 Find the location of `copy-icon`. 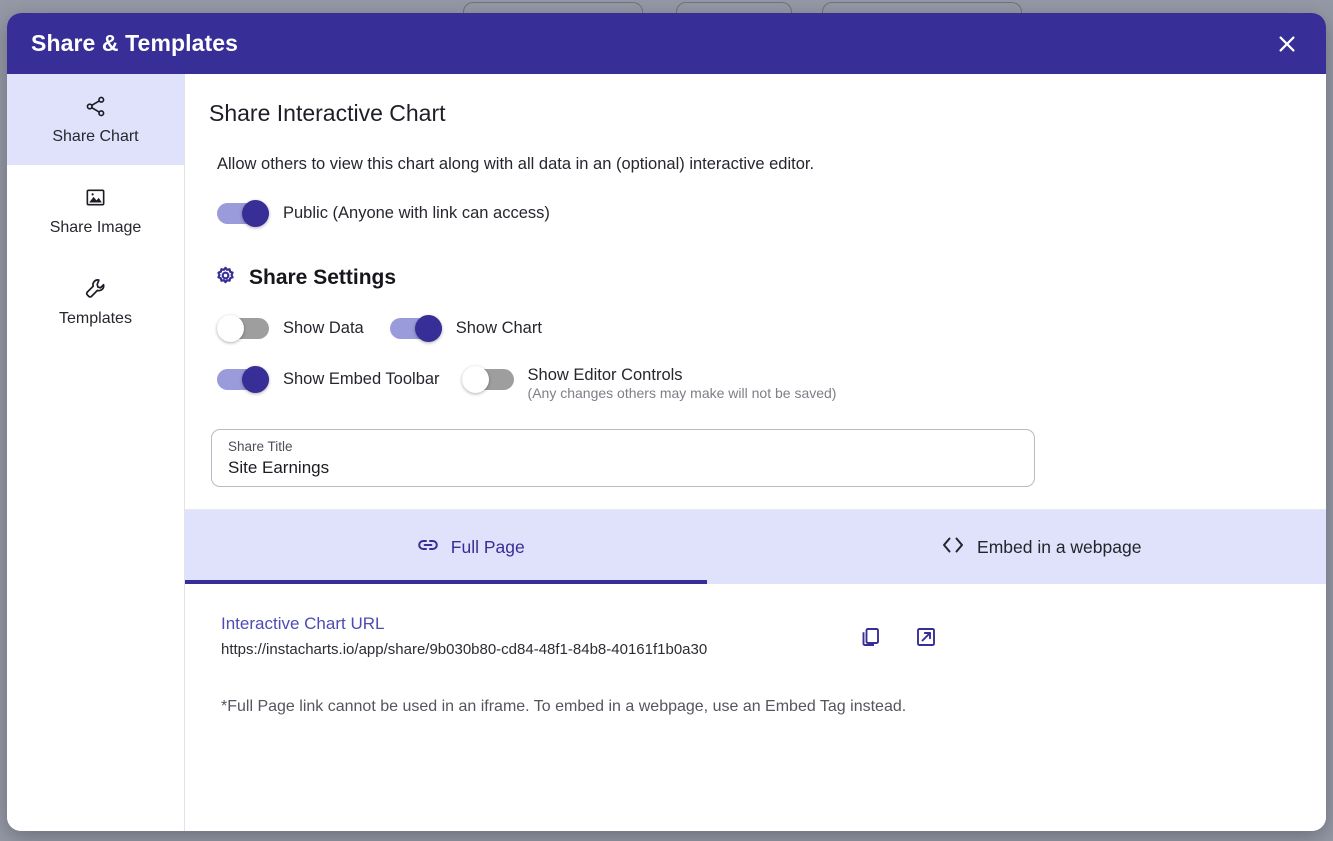

copy-icon is located at coordinates (870, 637).